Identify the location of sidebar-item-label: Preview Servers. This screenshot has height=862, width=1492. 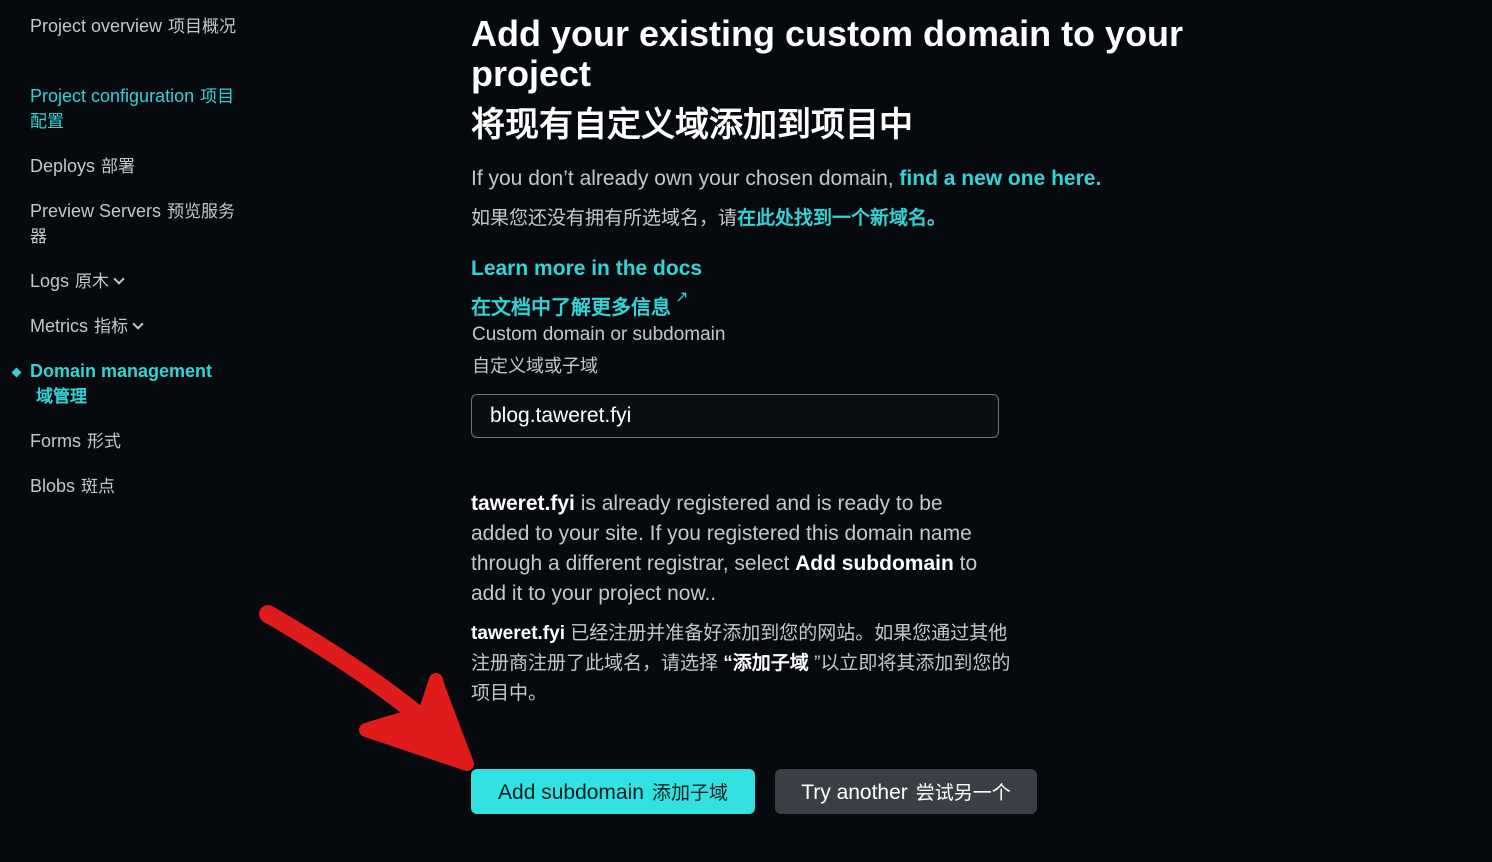
(96, 211).